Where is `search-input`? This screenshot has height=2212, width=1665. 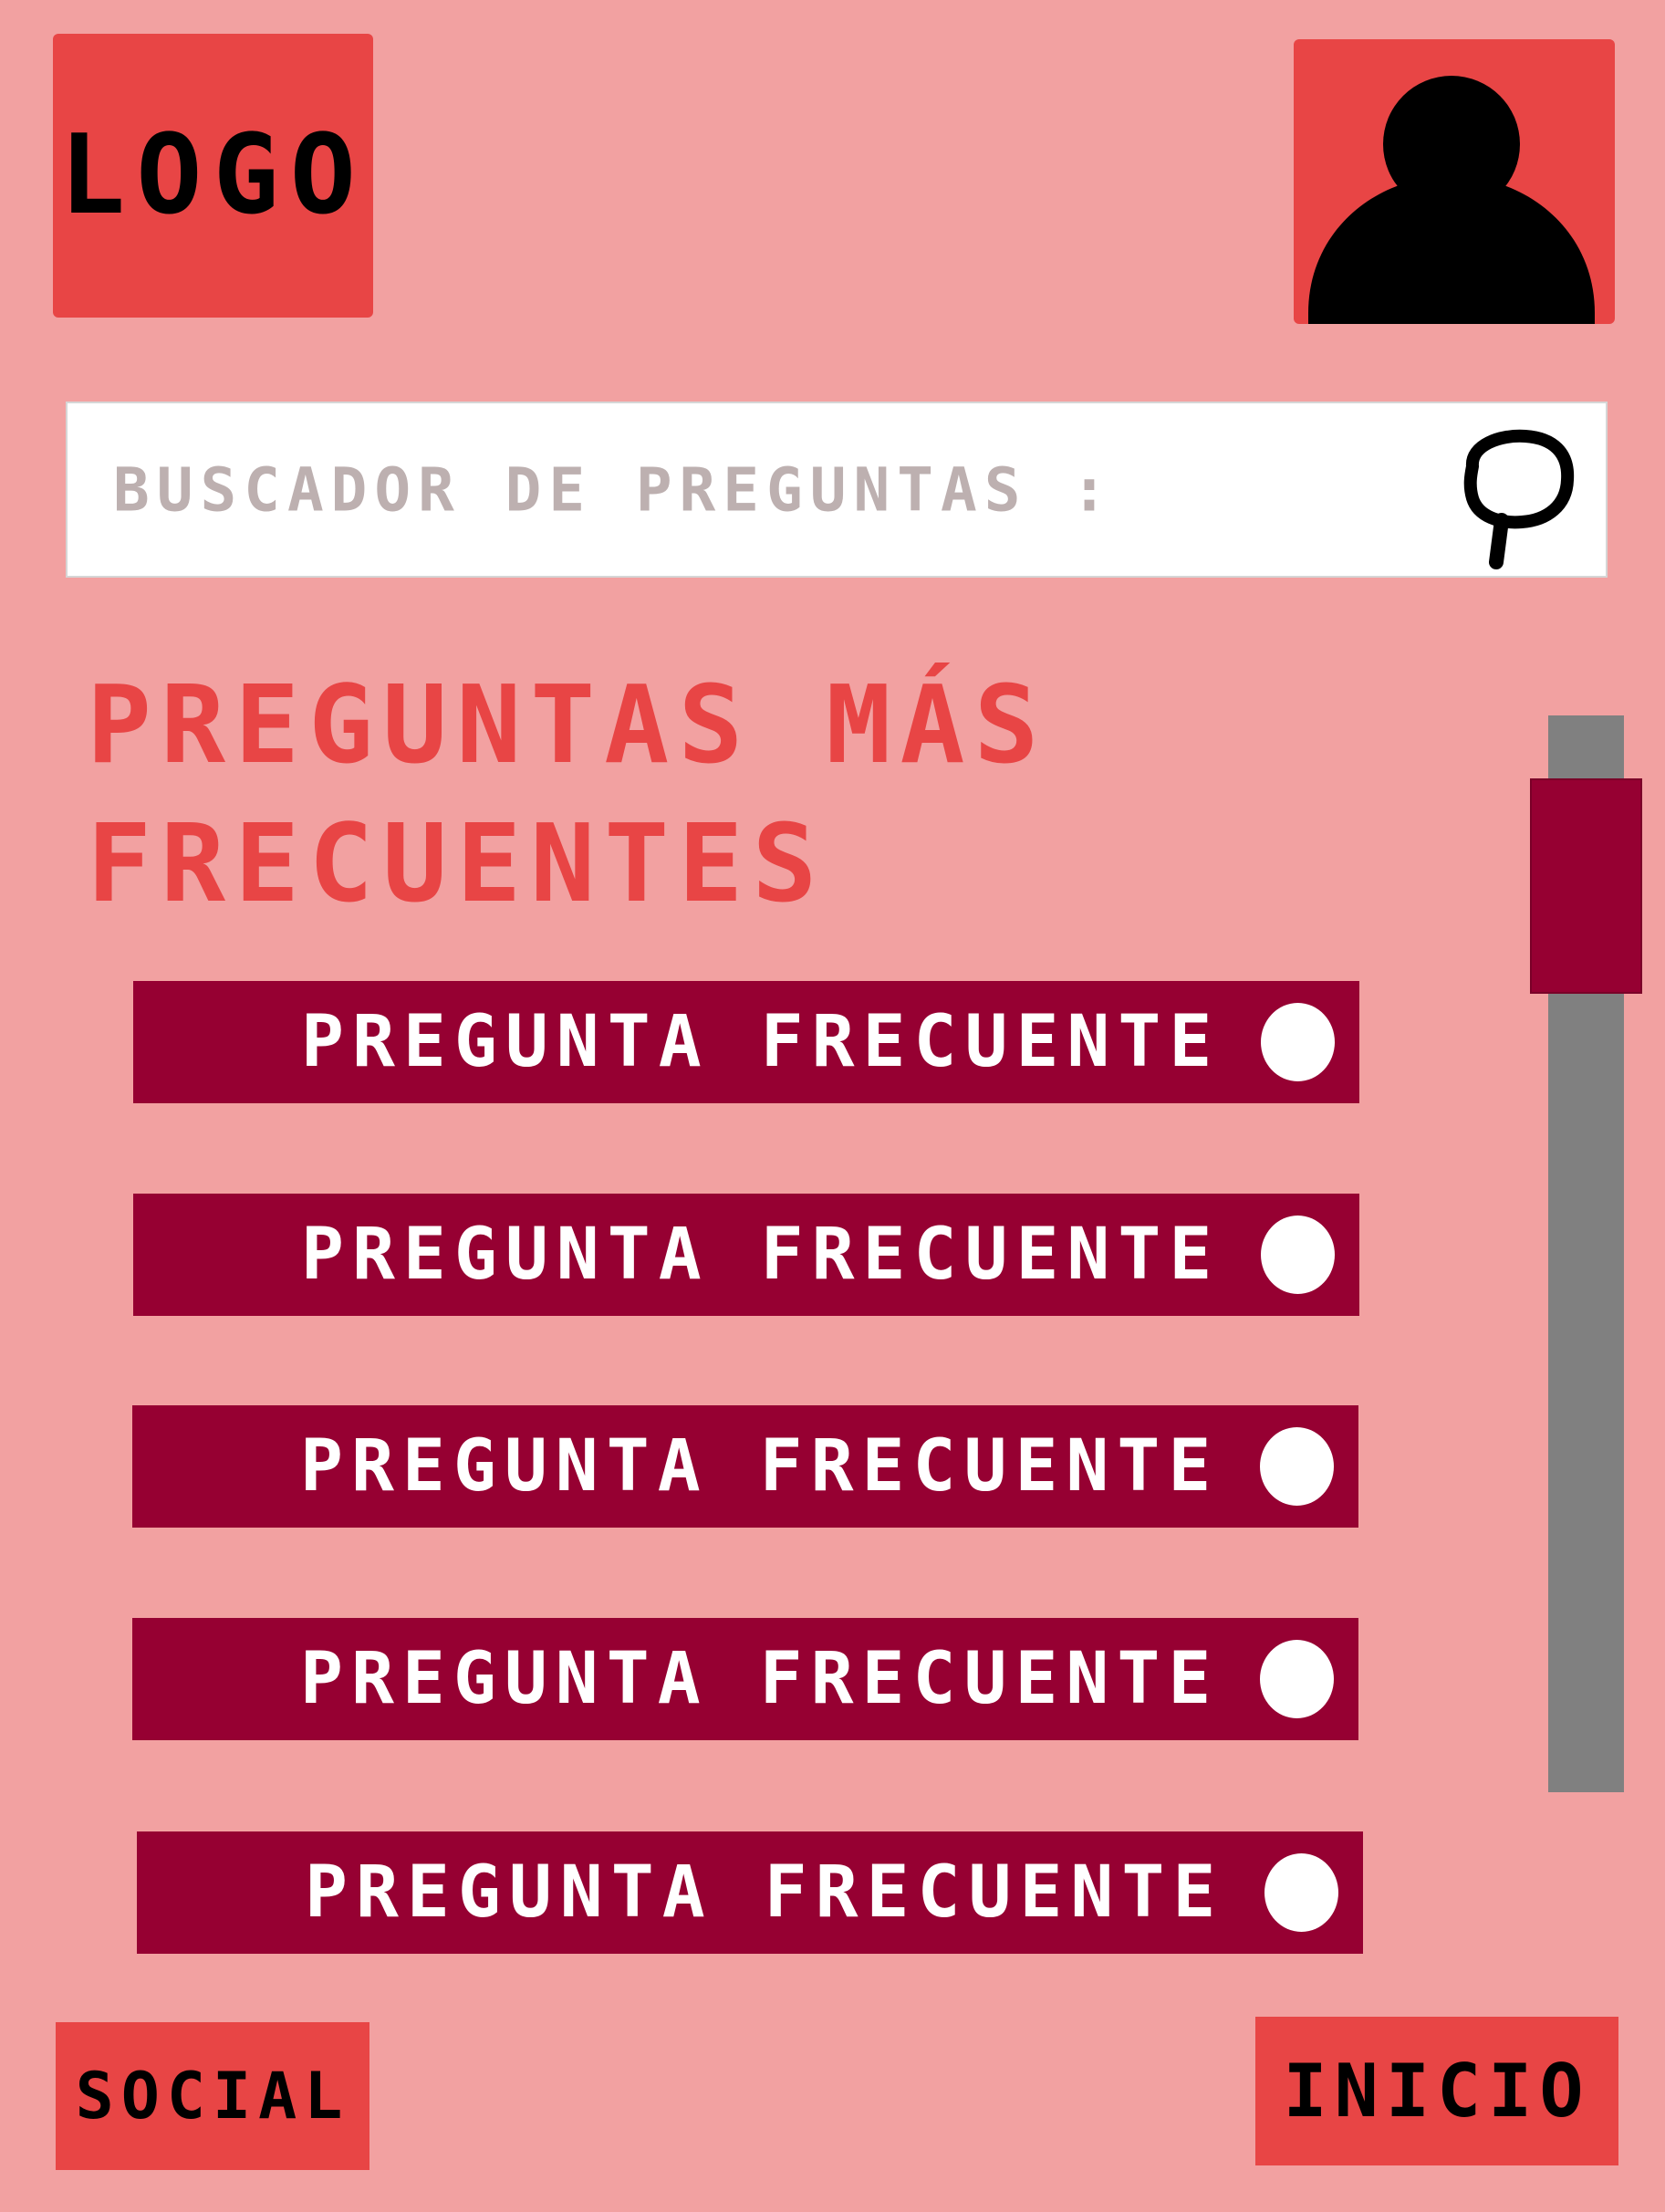
search-input is located at coordinates (751, 490).